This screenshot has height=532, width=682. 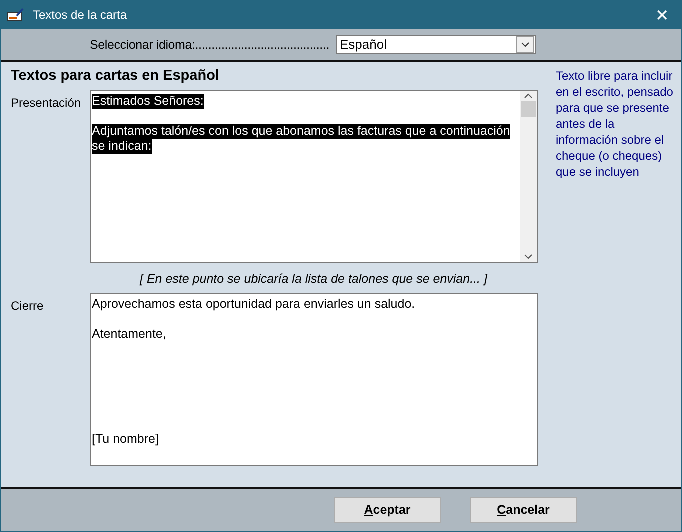 What do you see at coordinates (125, 439) in the screenshot?
I see `signature-line: [Tu nombre]` at bounding box center [125, 439].